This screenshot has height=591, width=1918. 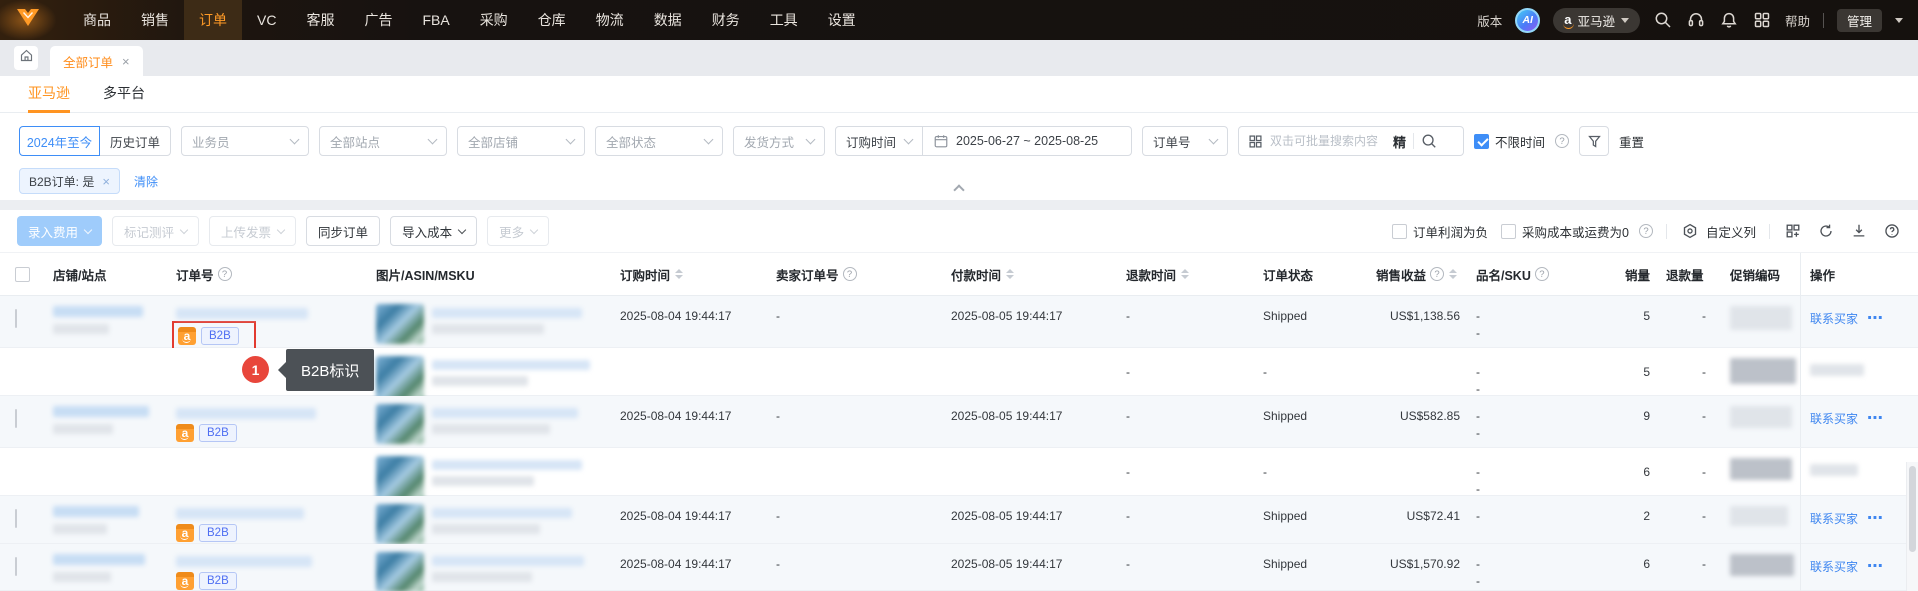 What do you see at coordinates (959, 191) in the screenshot?
I see `collapse-filters-handle` at bounding box center [959, 191].